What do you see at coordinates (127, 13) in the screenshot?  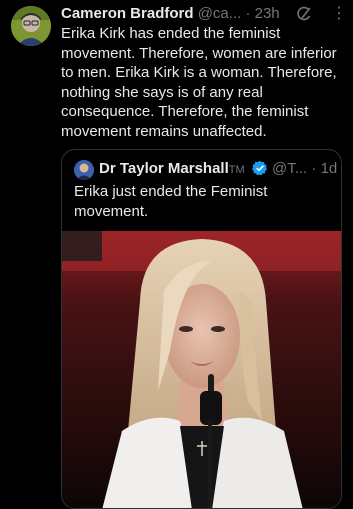 I see `author-name: Cameron Bradford` at bounding box center [127, 13].